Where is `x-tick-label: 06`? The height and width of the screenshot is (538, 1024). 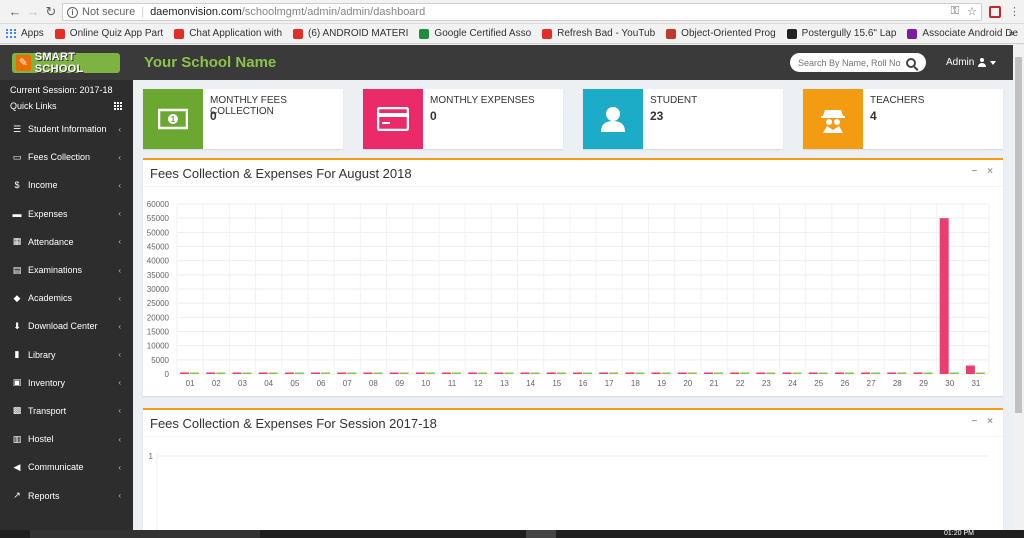 x-tick-label: 06 is located at coordinates (321, 383).